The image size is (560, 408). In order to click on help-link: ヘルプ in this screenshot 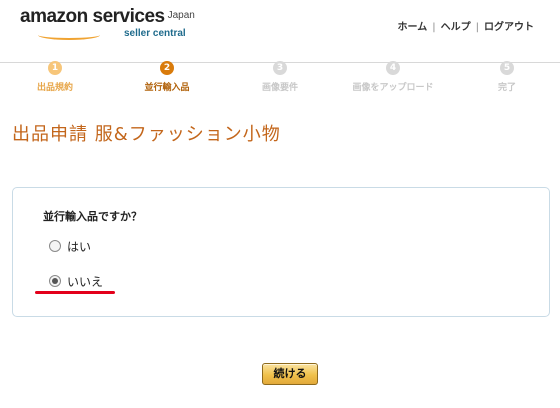, I will do `click(456, 27)`.